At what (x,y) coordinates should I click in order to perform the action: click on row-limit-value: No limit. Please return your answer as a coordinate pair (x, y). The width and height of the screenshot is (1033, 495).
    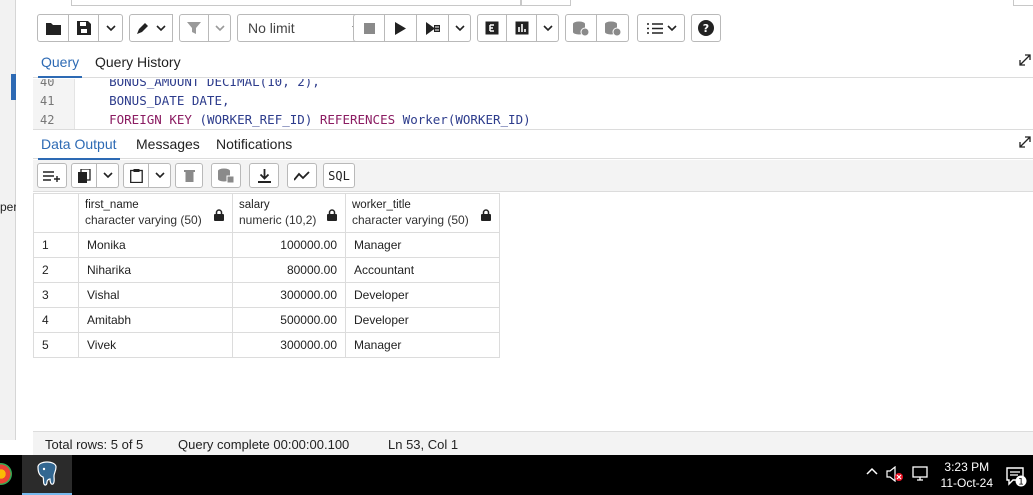
    Looking at the image, I should click on (271, 28).